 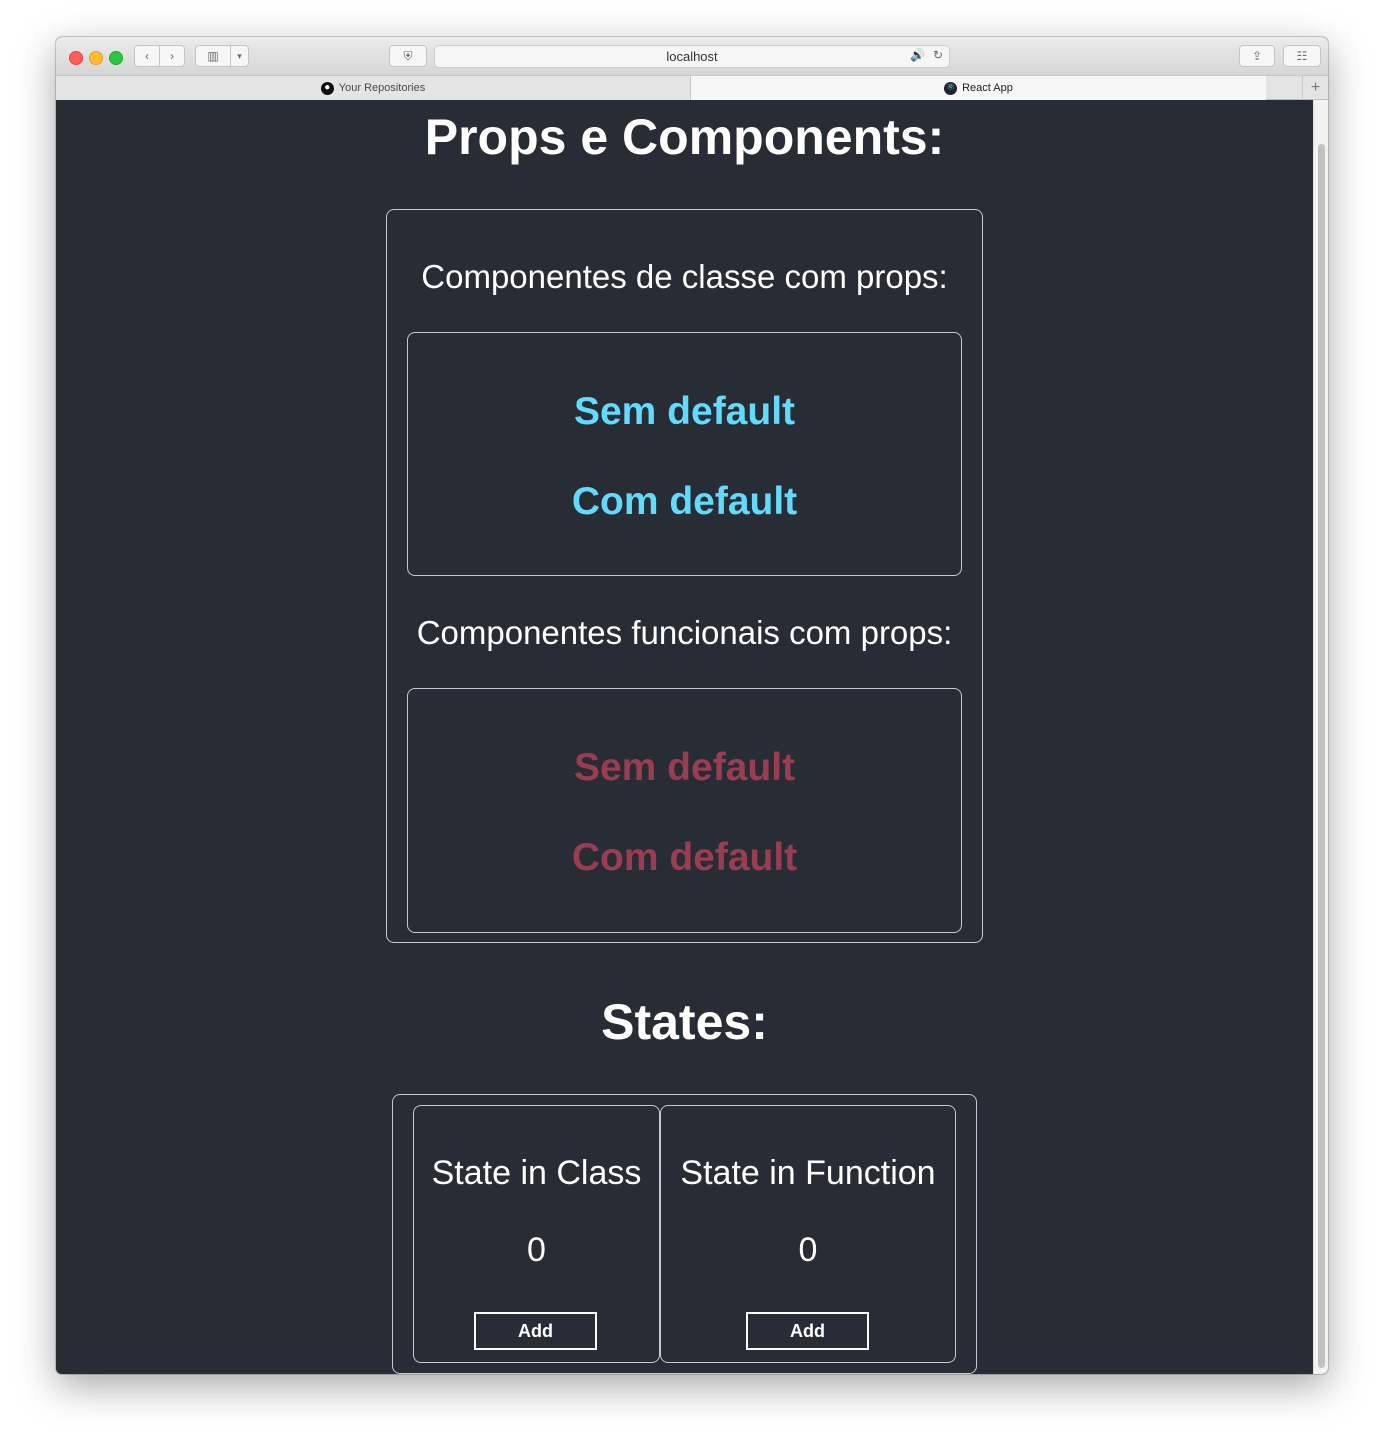 I want to click on forward-button: ›, so click(x=172, y=56).